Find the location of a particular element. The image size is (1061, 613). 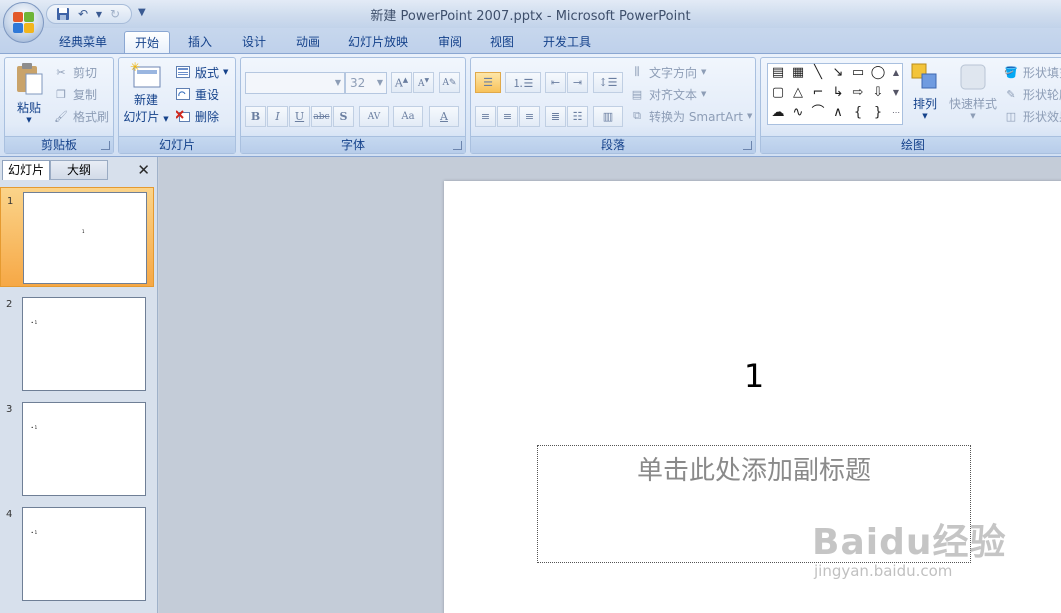

office-button is located at coordinates (23, 22).